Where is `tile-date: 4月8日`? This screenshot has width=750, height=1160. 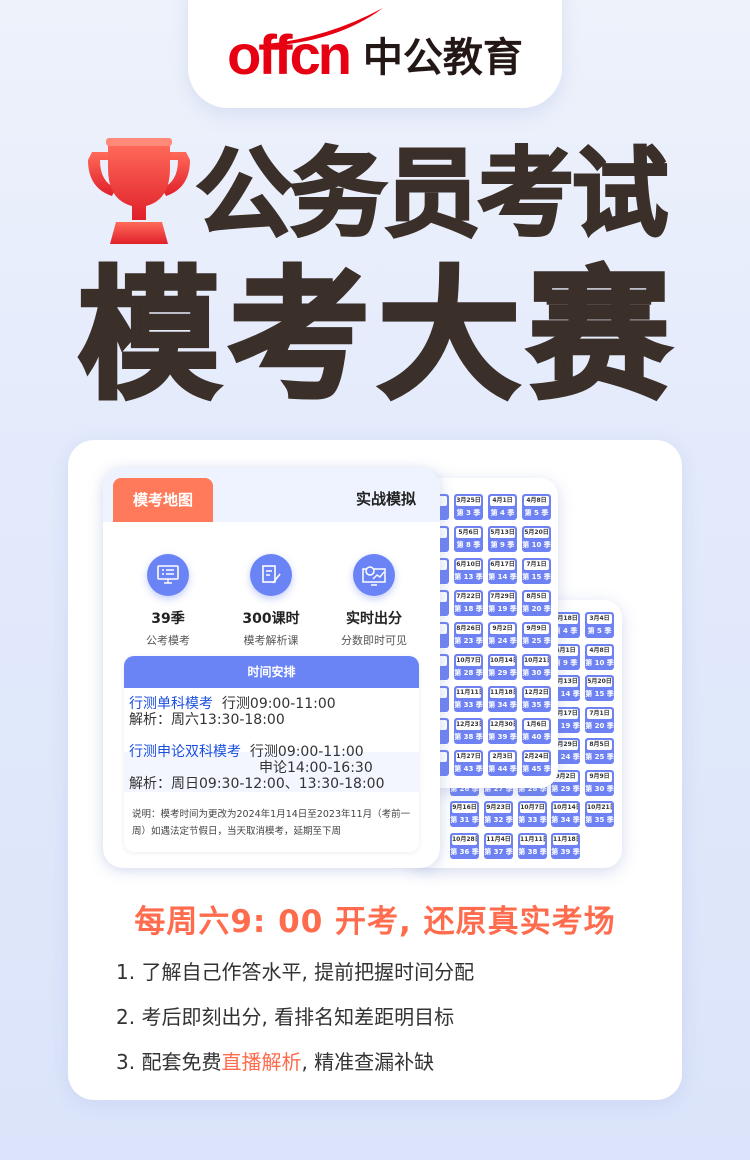
tile-date: 4月8日 is located at coordinates (599, 650).